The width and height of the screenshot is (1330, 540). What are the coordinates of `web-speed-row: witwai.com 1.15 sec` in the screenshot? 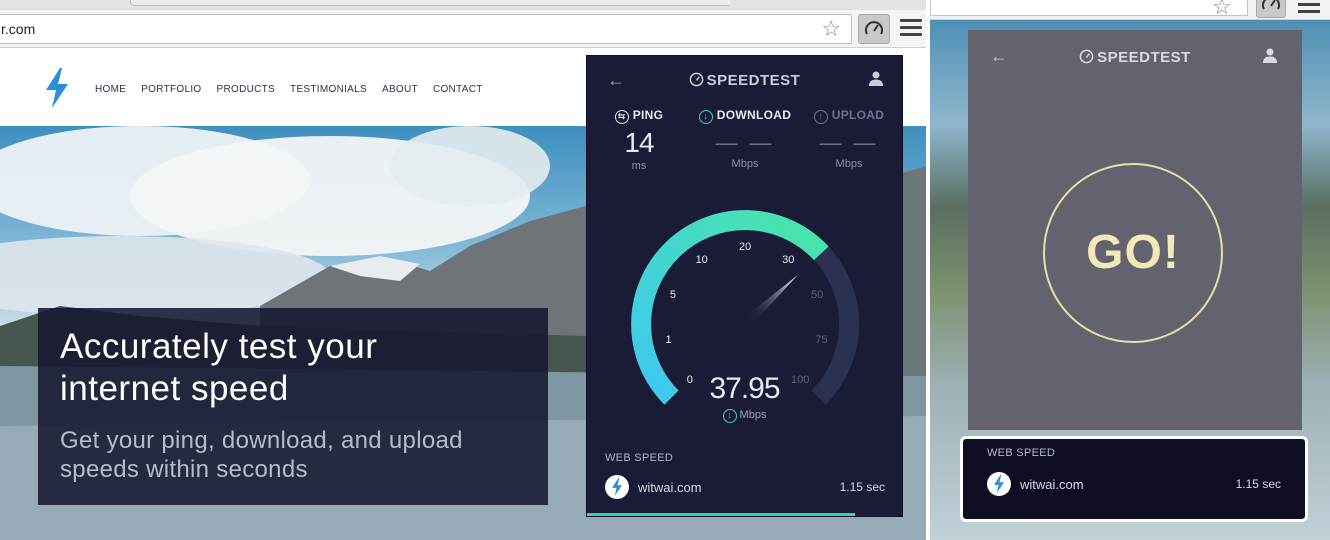 It's located at (745, 488).